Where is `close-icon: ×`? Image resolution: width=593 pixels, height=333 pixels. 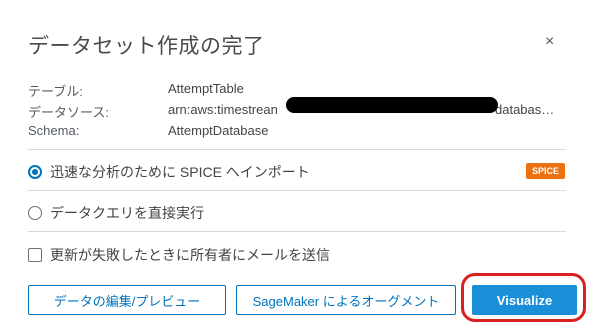
close-icon: × is located at coordinates (549, 42).